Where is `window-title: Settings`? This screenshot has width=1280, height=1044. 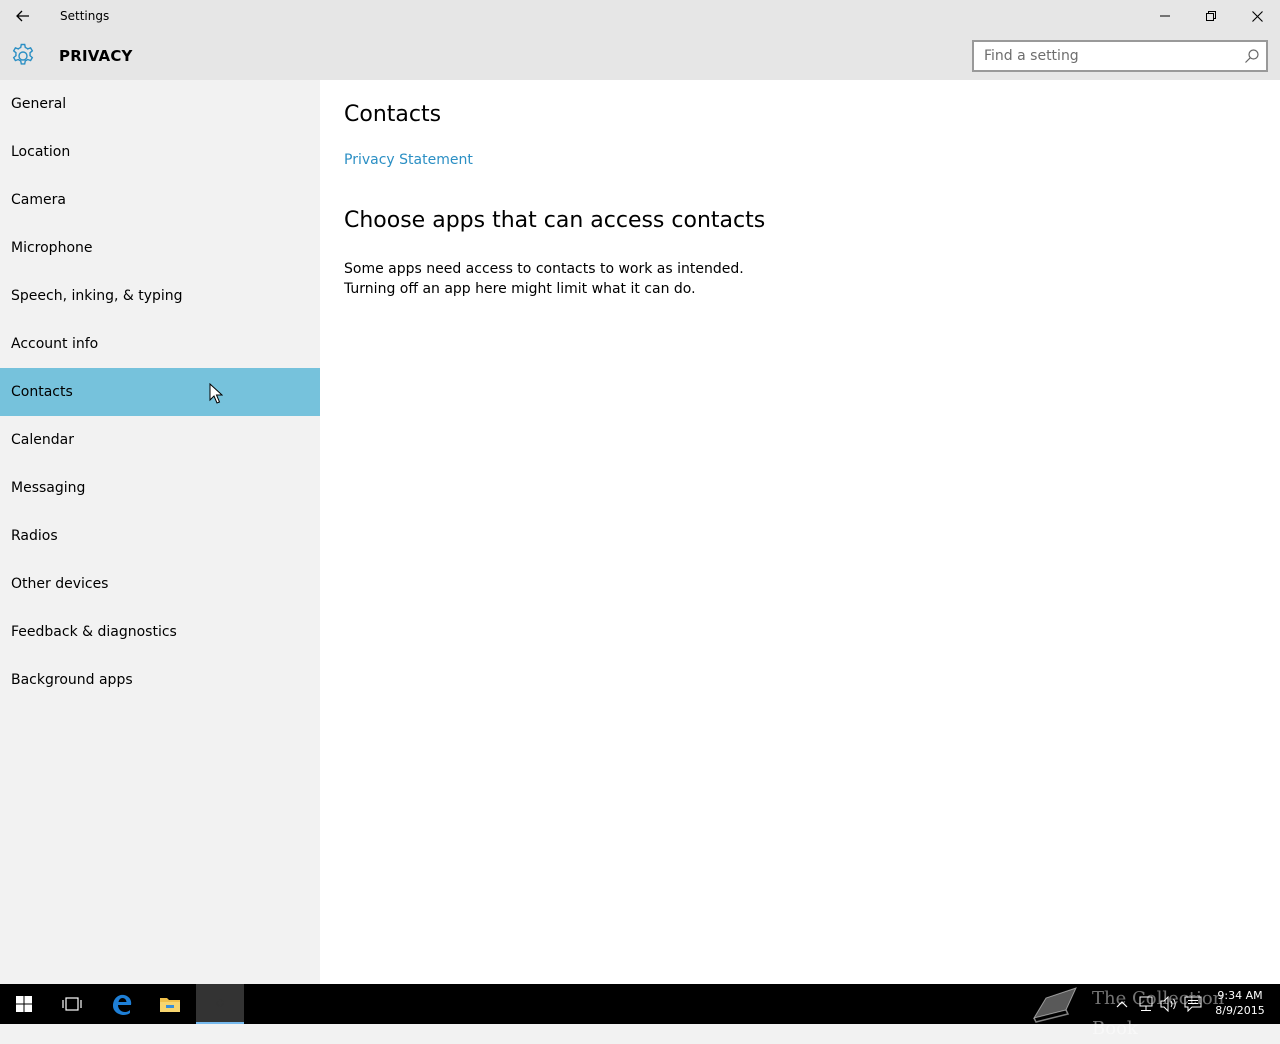
window-title: Settings is located at coordinates (85, 16).